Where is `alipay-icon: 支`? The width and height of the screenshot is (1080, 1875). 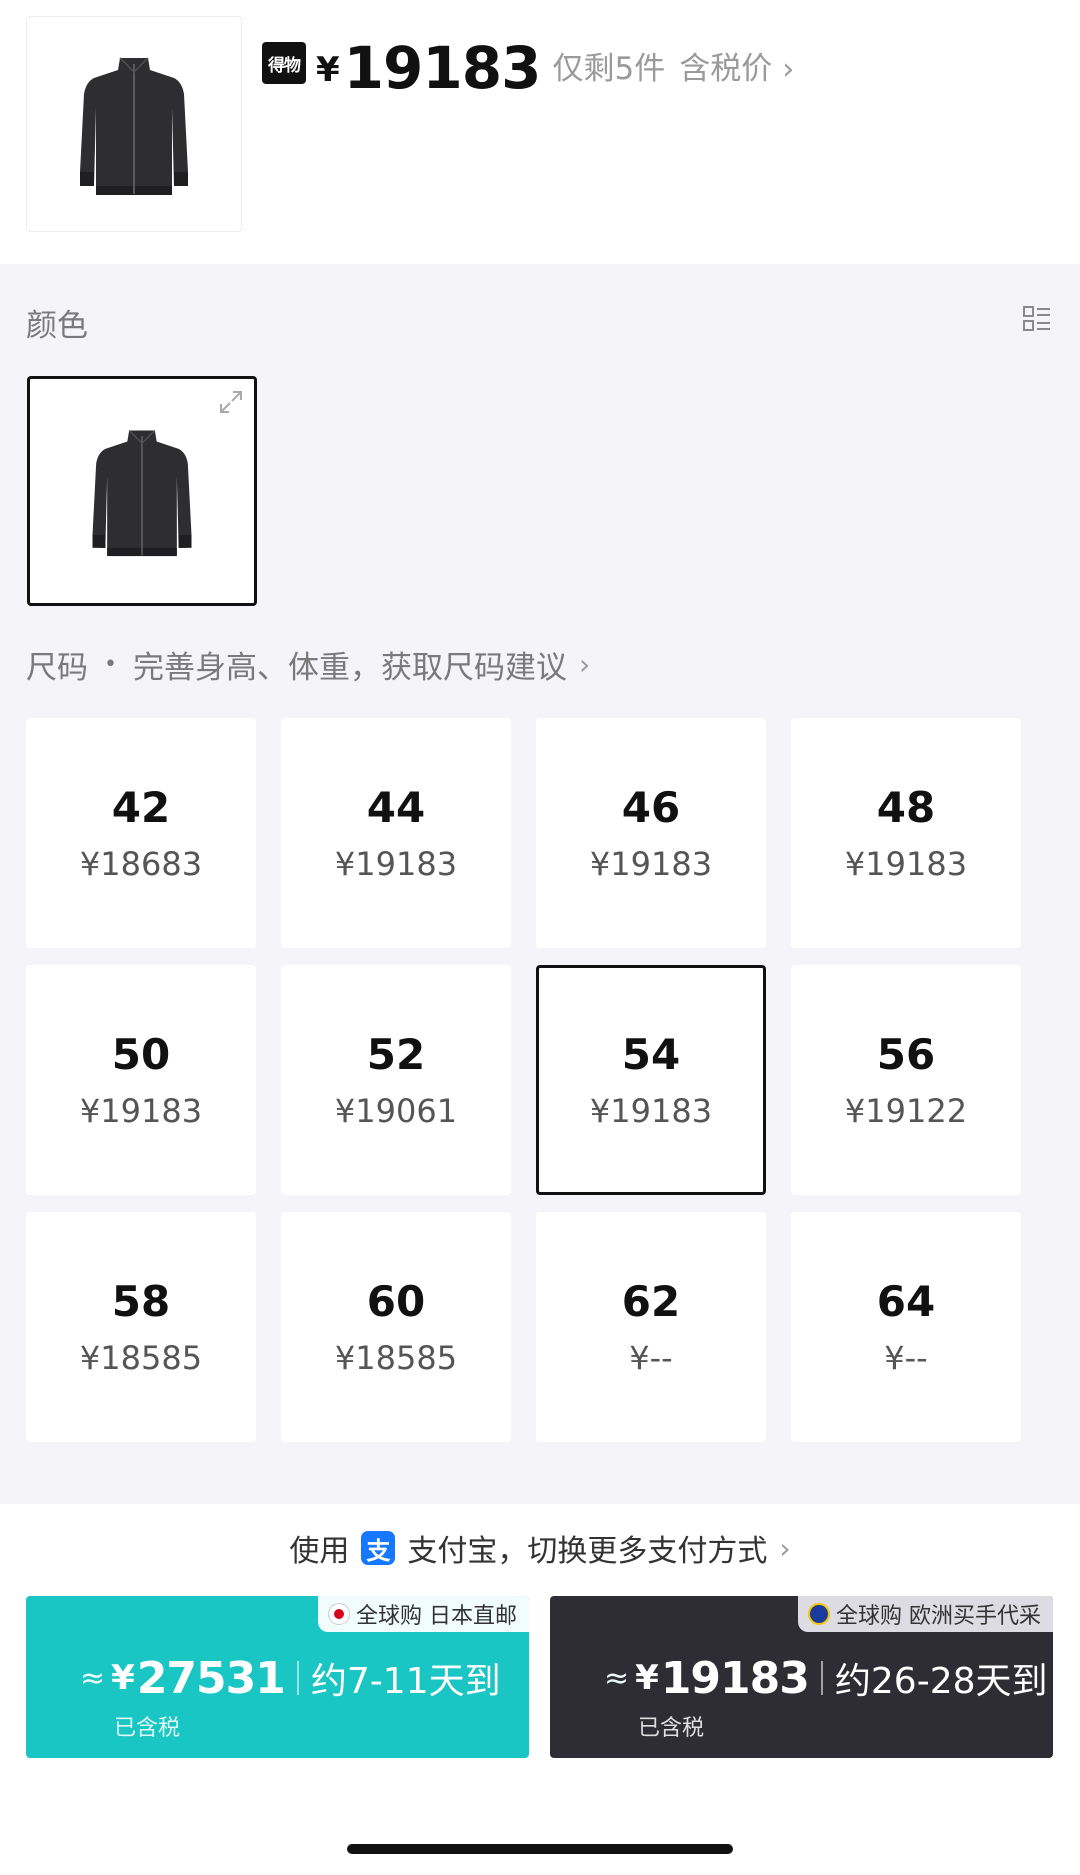 alipay-icon: 支 is located at coordinates (378, 1548).